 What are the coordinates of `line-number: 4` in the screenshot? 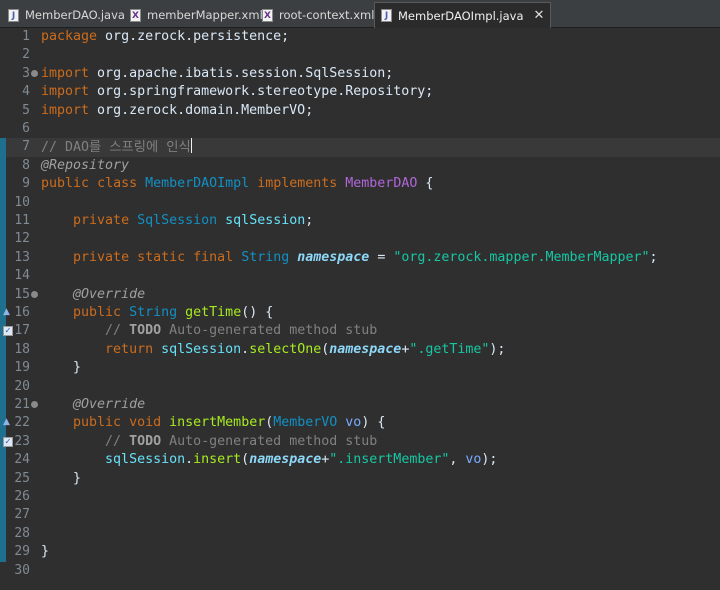 It's located at (26, 92).